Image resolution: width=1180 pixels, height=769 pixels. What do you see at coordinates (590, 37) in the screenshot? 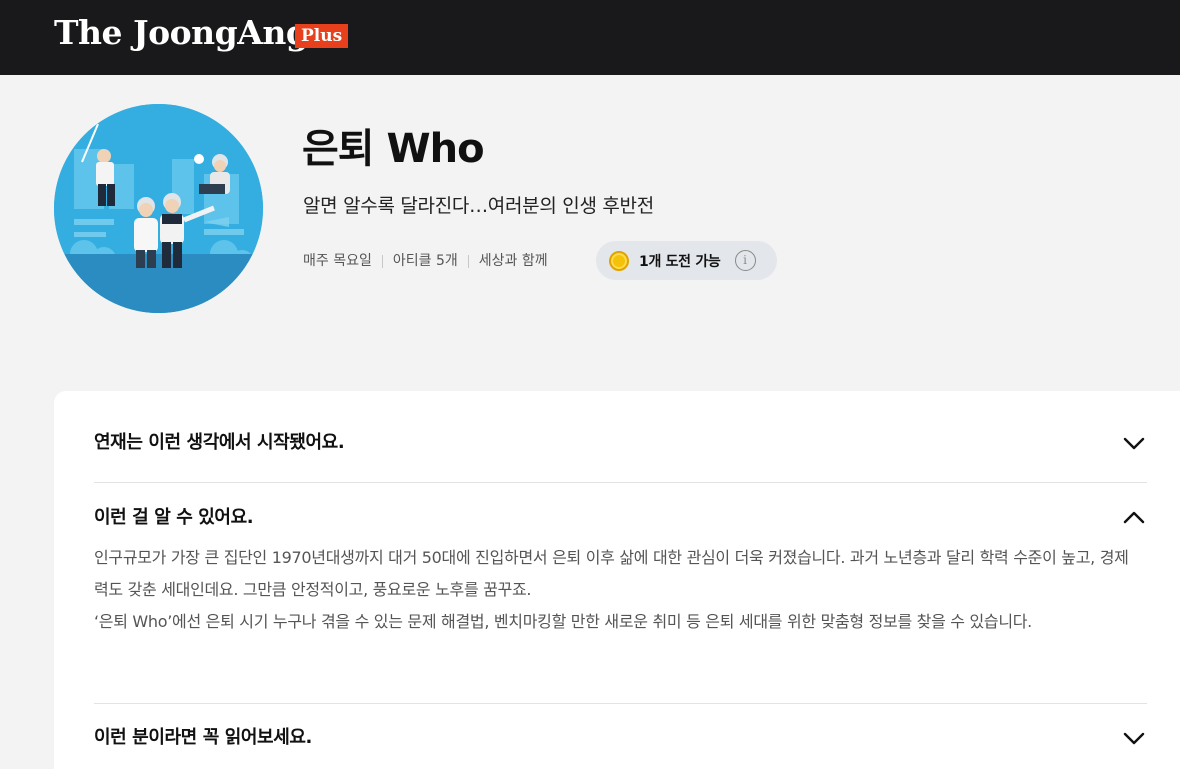
I see `top-bar: The JoongAng Plus` at bounding box center [590, 37].